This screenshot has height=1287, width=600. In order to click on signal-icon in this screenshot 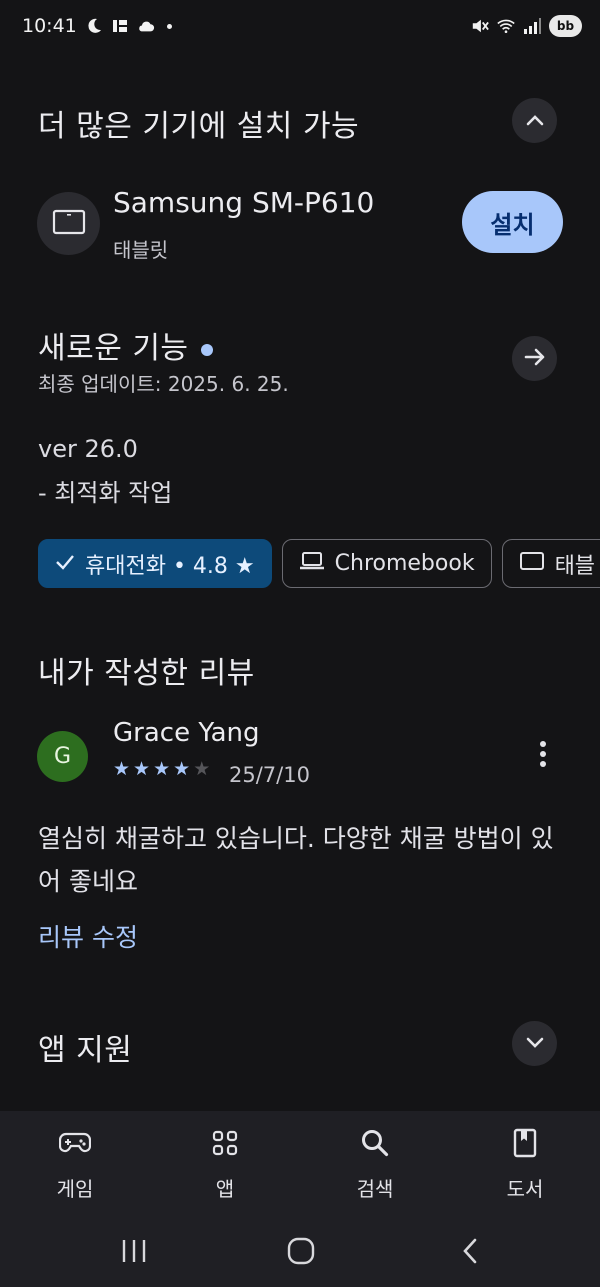, I will do `click(532, 26)`.